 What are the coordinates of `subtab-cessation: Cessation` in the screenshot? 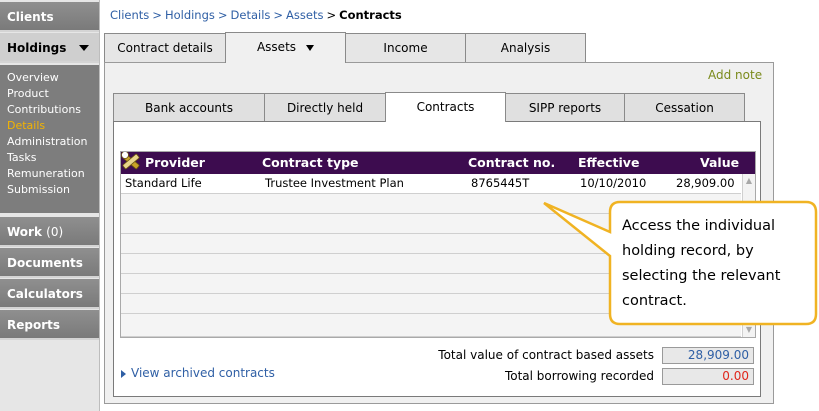 It's located at (684, 107).